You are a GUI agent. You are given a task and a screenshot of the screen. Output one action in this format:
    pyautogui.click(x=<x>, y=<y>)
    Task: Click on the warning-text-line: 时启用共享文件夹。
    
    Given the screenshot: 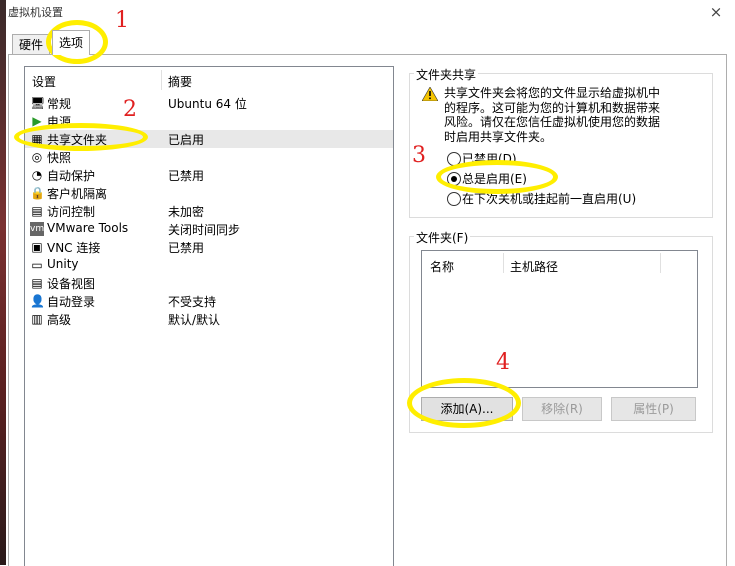 What is the action you would take?
    pyautogui.click(x=498, y=136)
    